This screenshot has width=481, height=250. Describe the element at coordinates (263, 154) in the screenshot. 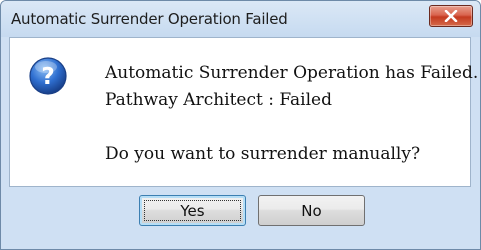

I see `message-line: Do you want to surrender manually?` at that location.